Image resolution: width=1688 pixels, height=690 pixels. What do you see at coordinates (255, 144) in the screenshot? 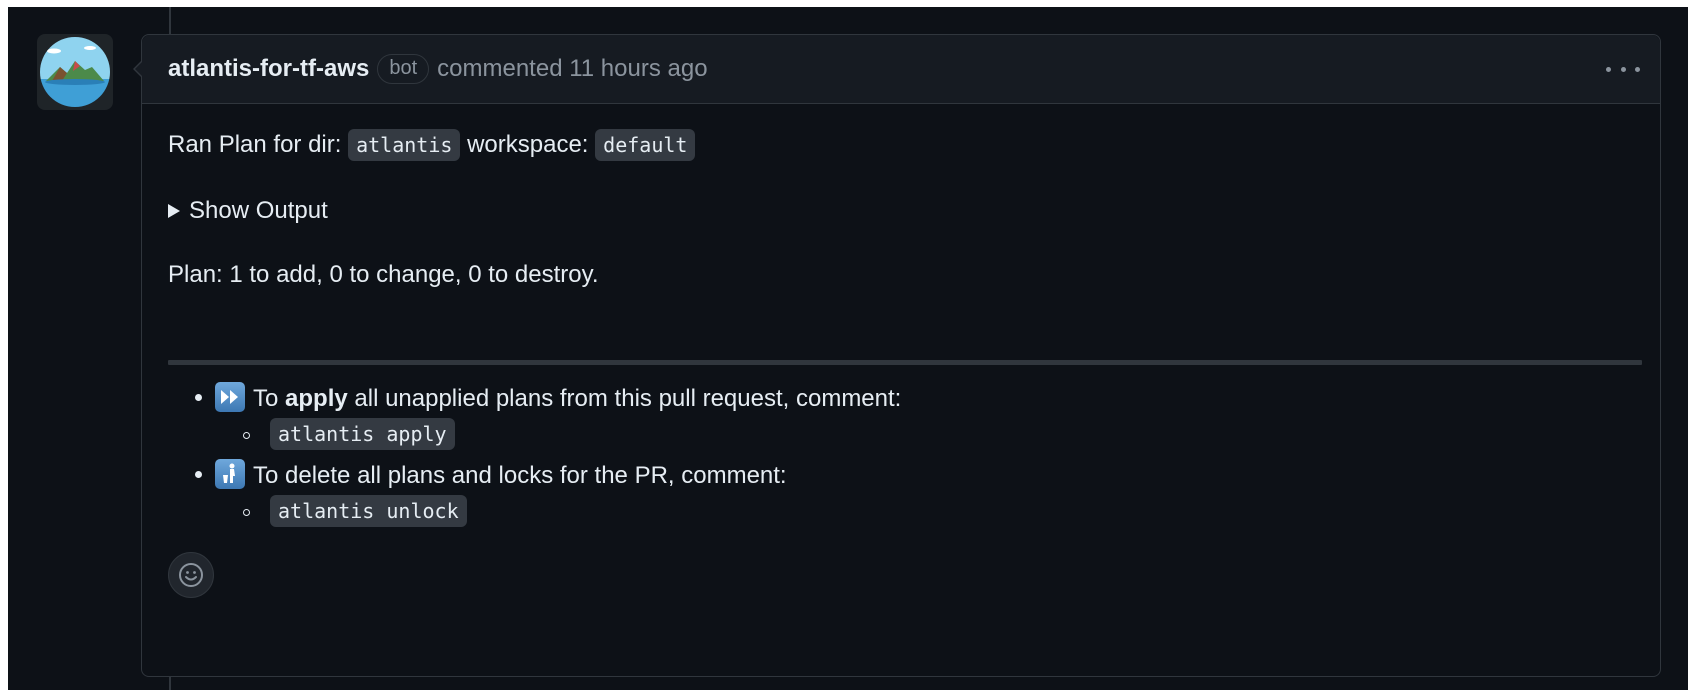
I see `ran-plan-prefix: Ran Plan for dir:` at bounding box center [255, 144].